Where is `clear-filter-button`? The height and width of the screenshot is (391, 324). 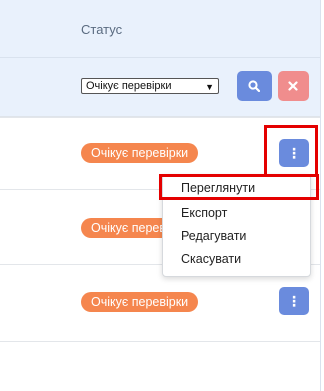 clear-filter-button is located at coordinates (293, 86).